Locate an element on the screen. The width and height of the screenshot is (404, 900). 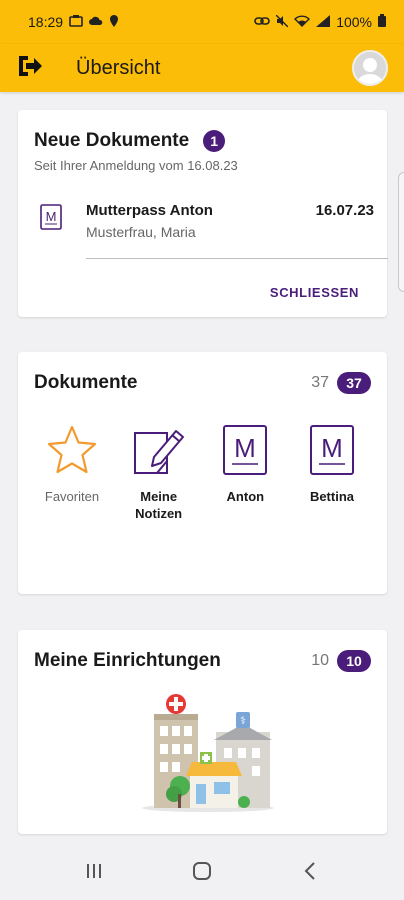
recent-apps-button is located at coordinates (94, 873).